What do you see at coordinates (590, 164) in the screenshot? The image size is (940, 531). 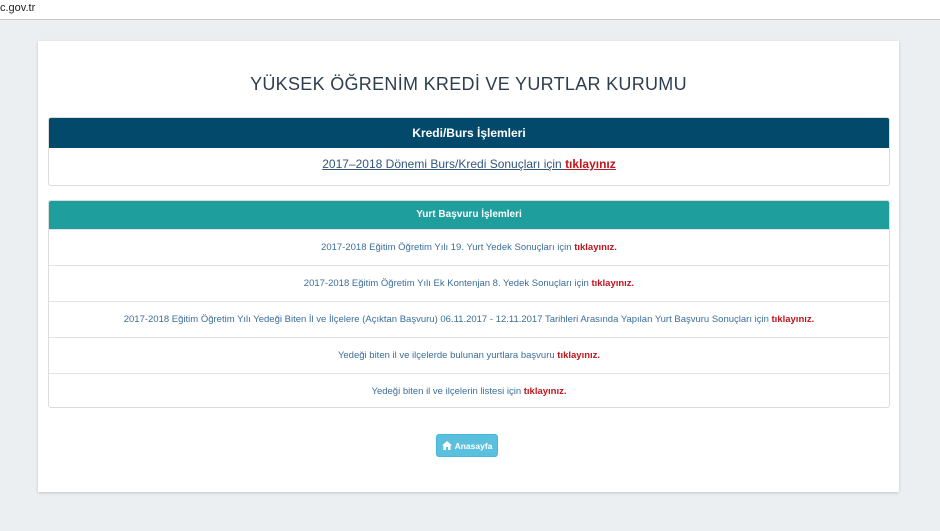 I see `kredi-burs-link-cta: tıklayınız` at bounding box center [590, 164].